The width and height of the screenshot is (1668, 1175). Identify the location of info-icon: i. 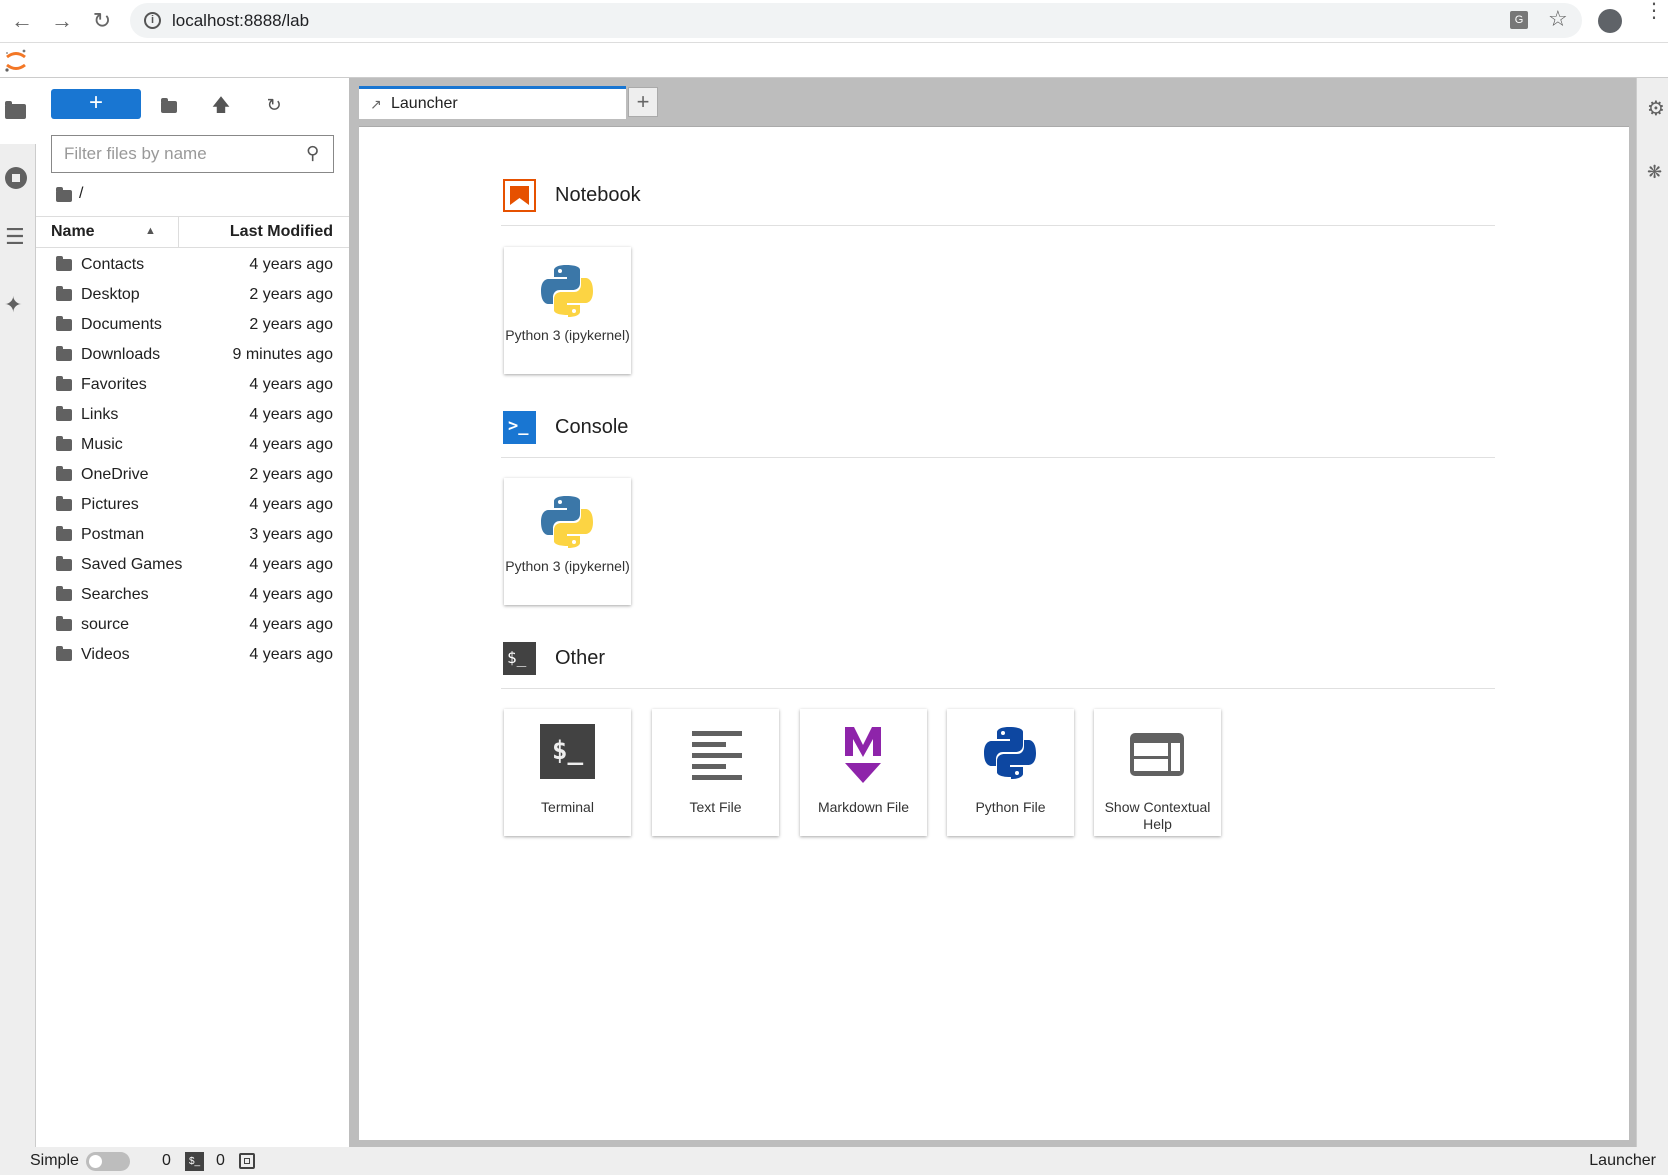
(152, 20).